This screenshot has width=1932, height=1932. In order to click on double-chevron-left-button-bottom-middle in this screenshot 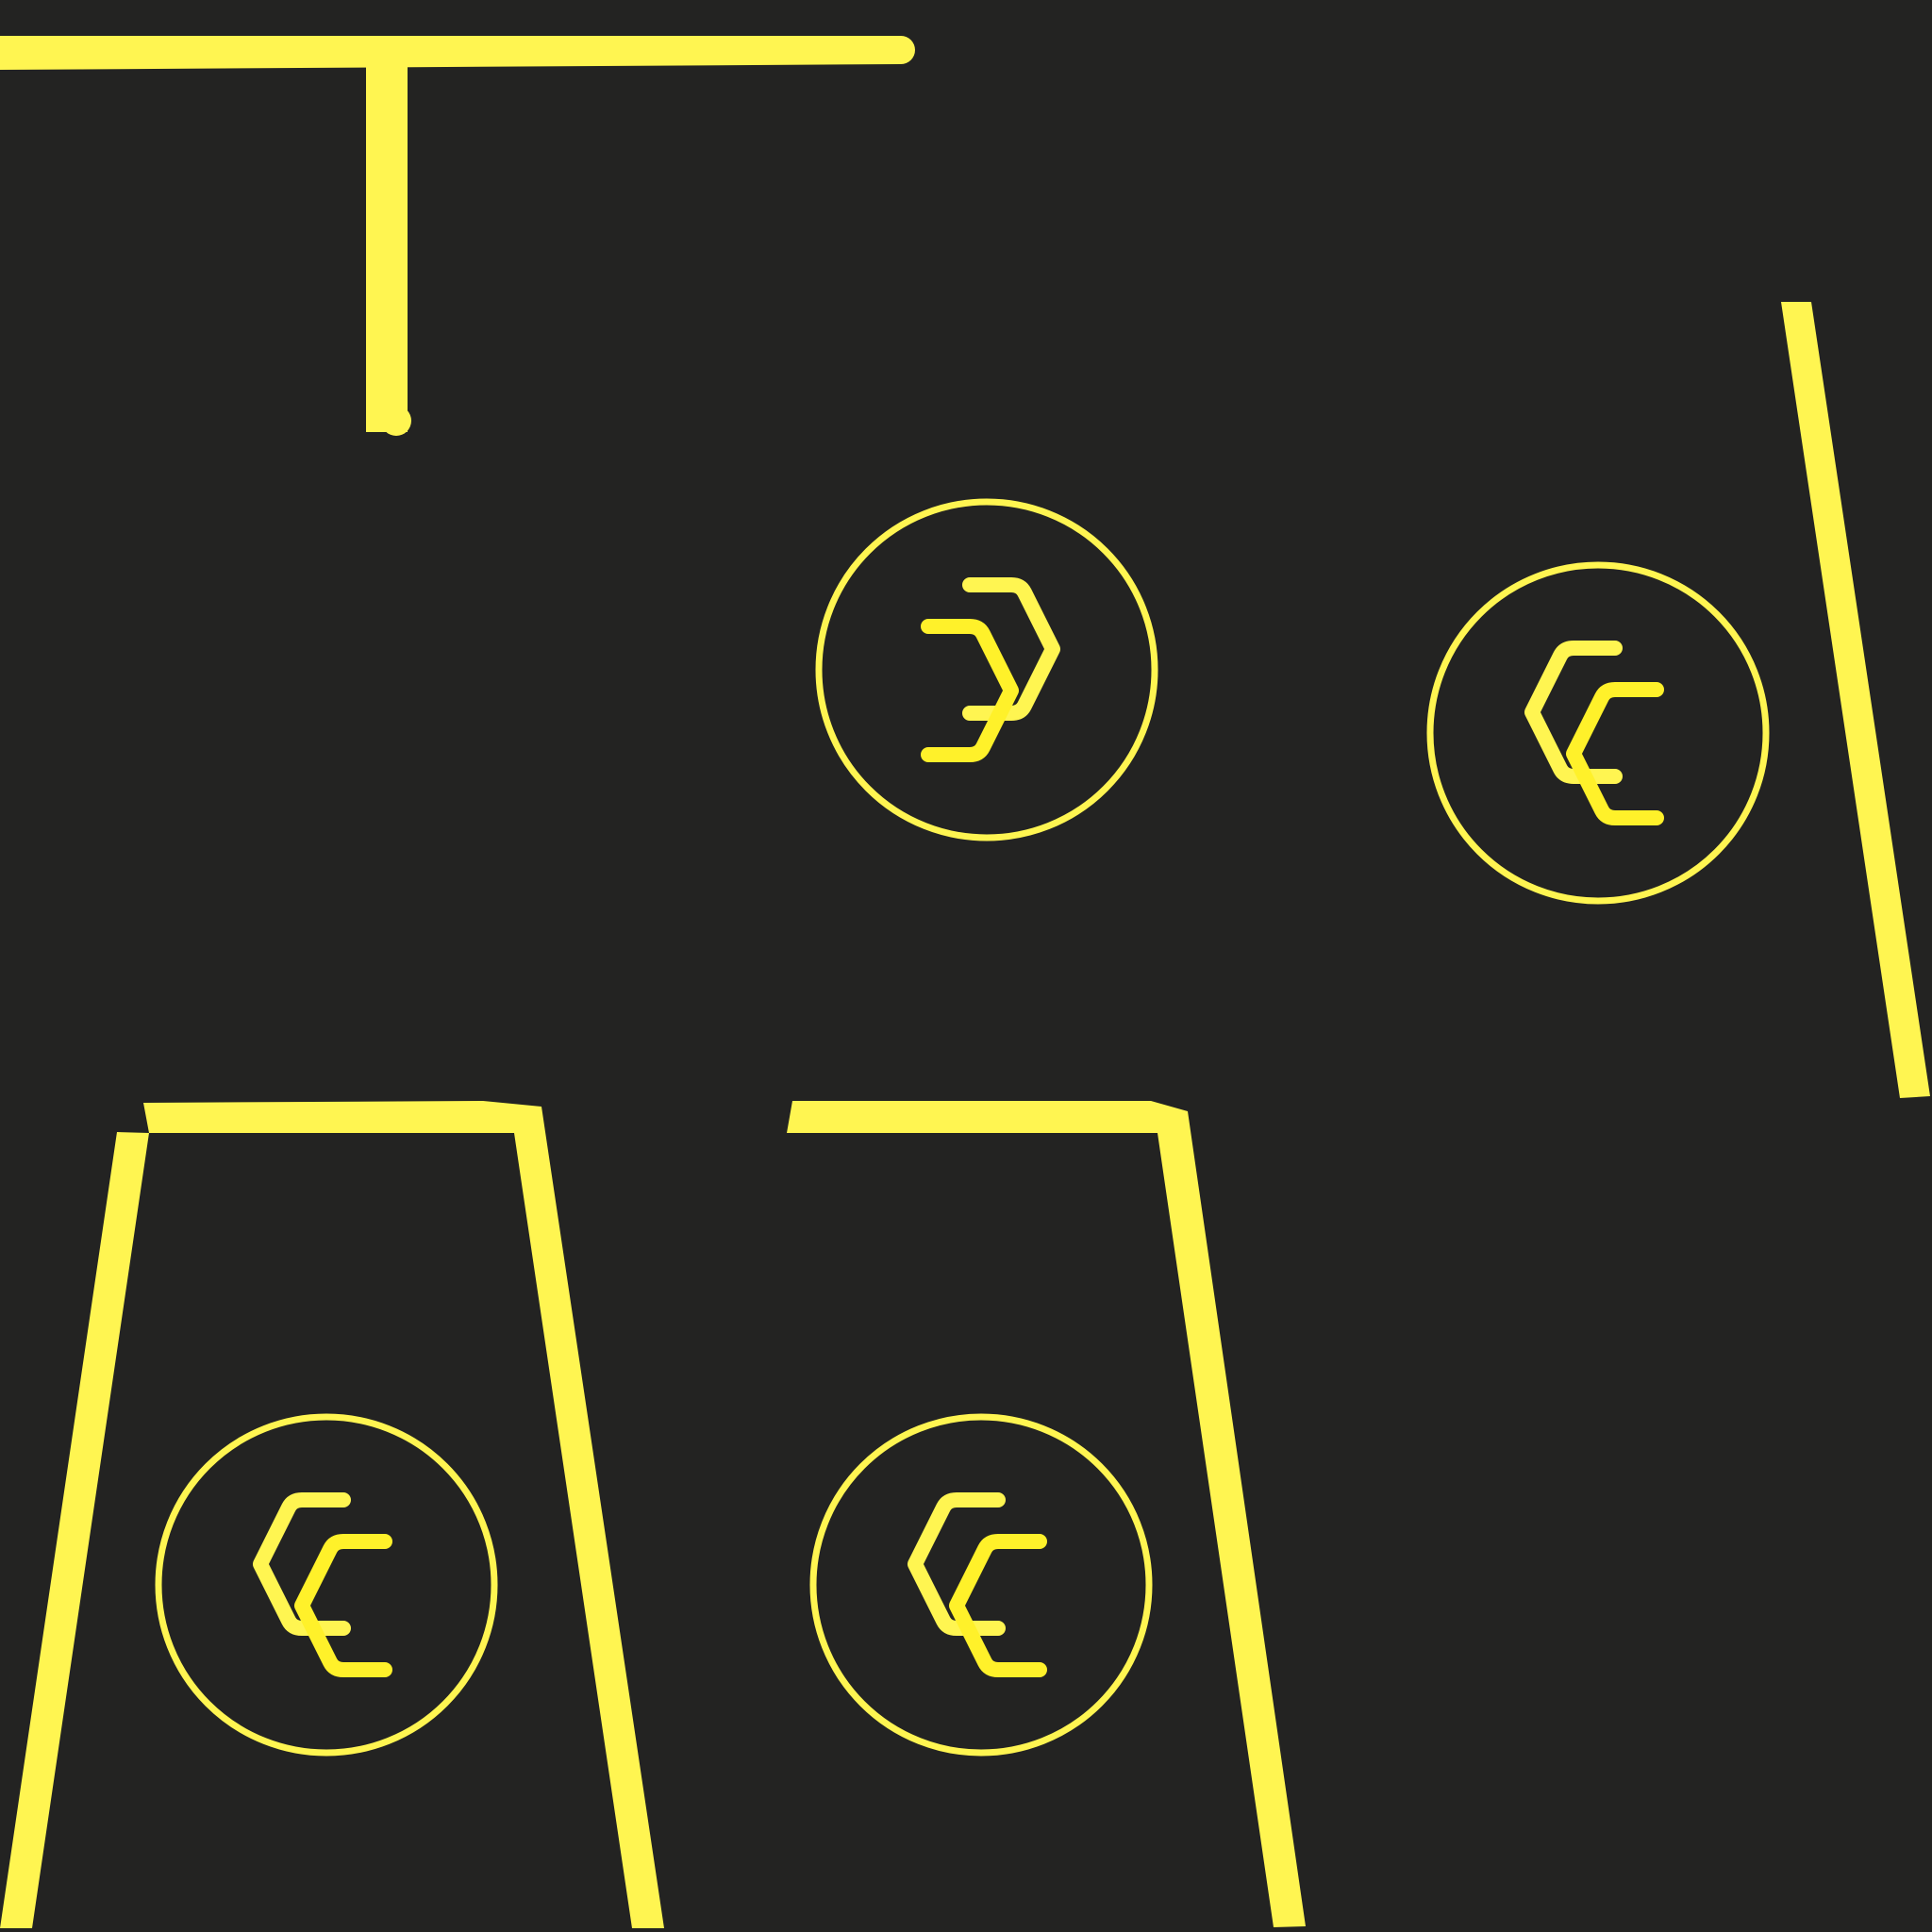, I will do `click(981, 1585)`.